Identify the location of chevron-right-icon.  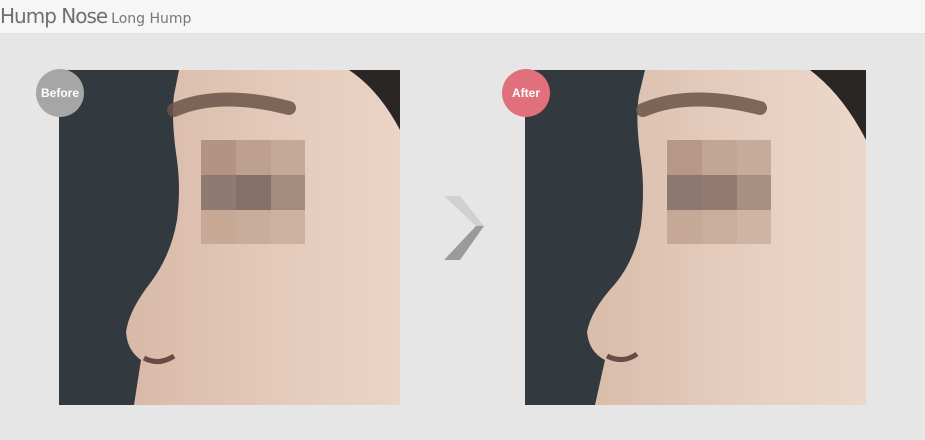
(464, 229).